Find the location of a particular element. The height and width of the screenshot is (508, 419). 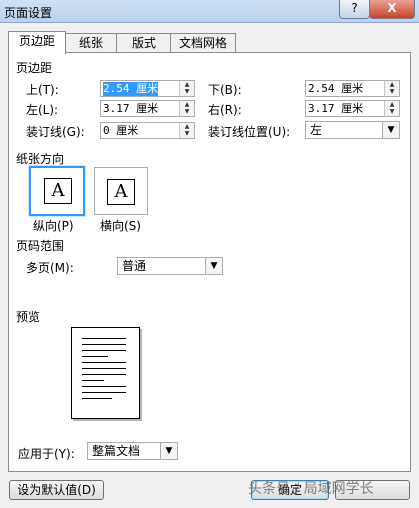

left-margin-value: 3.17 厘米 is located at coordinates (131, 108).